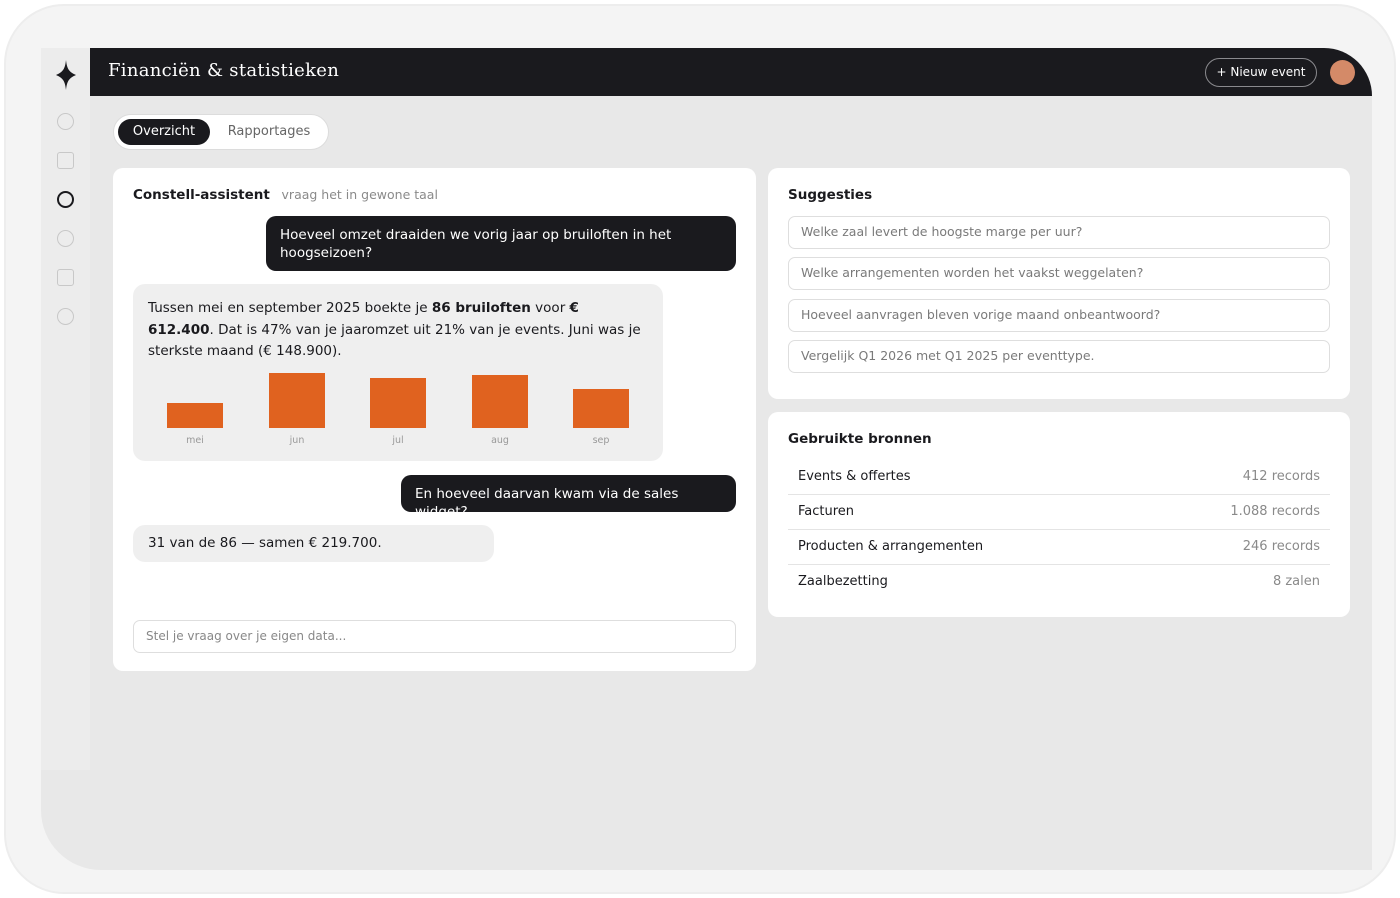  What do you see at coordinates (500, 401) in the screenshot?
I see `chart-bar-aug` at bounding box center [500, 401].